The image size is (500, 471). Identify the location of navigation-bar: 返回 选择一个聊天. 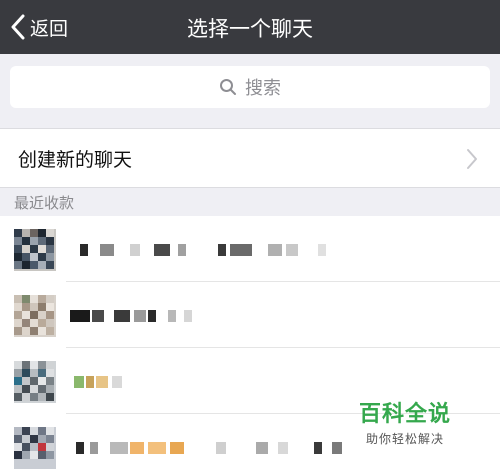
(250, 27).